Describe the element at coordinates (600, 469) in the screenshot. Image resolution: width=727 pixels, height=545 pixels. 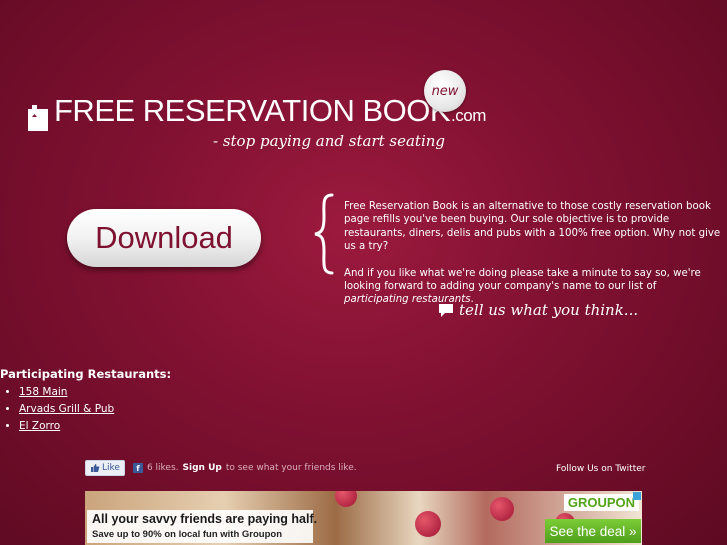
I see `twitter-follow-link: Follow Us on Twitter` at that location.